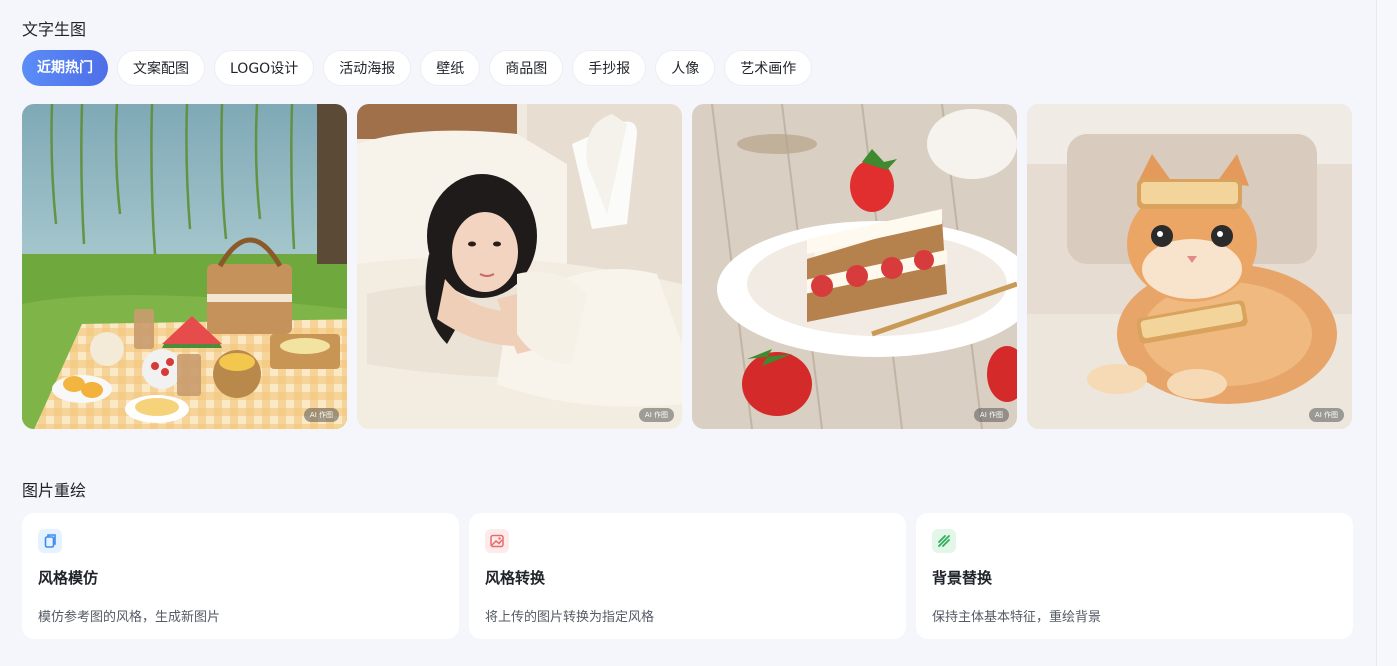 This screenshot has height=666, width=1397. What do you see at coordinates (570, 617) in the screenshot?
I see `feature-description: 将上传的图片转换为指定风格` at bounding box center [570, 617].